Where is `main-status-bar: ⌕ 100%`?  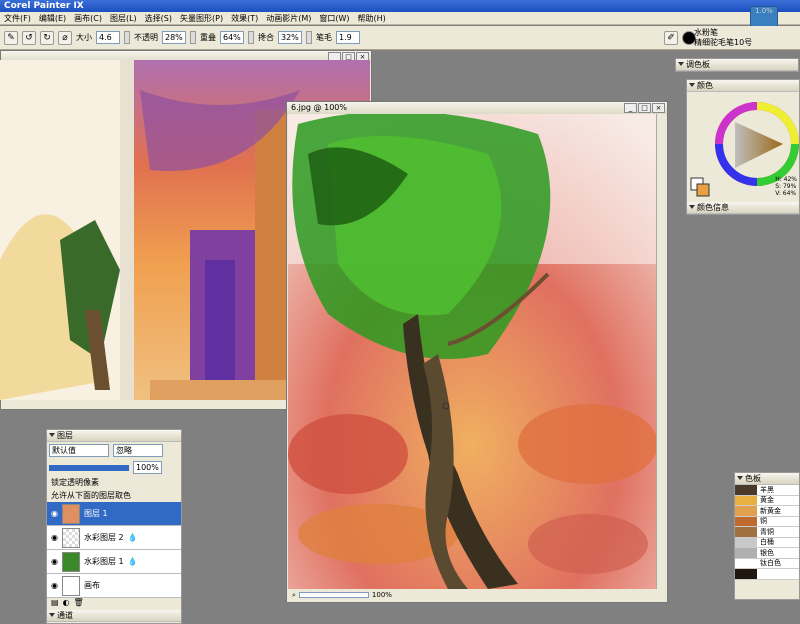
main-status-bar: ⌕ 100% is located at coordinates (472, 595).